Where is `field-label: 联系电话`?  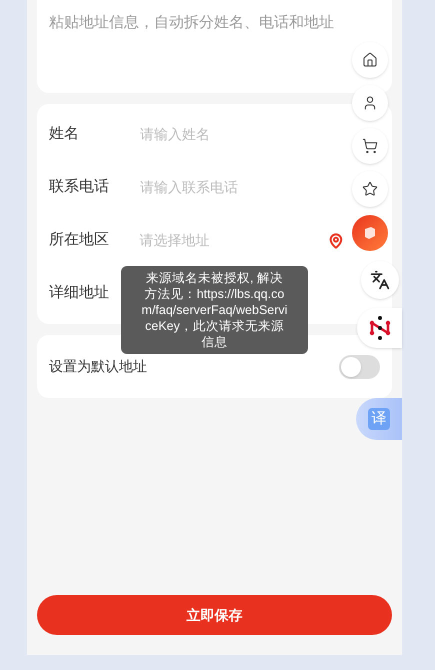 field-label: 联系电话 is located at coordinates (79, 187).